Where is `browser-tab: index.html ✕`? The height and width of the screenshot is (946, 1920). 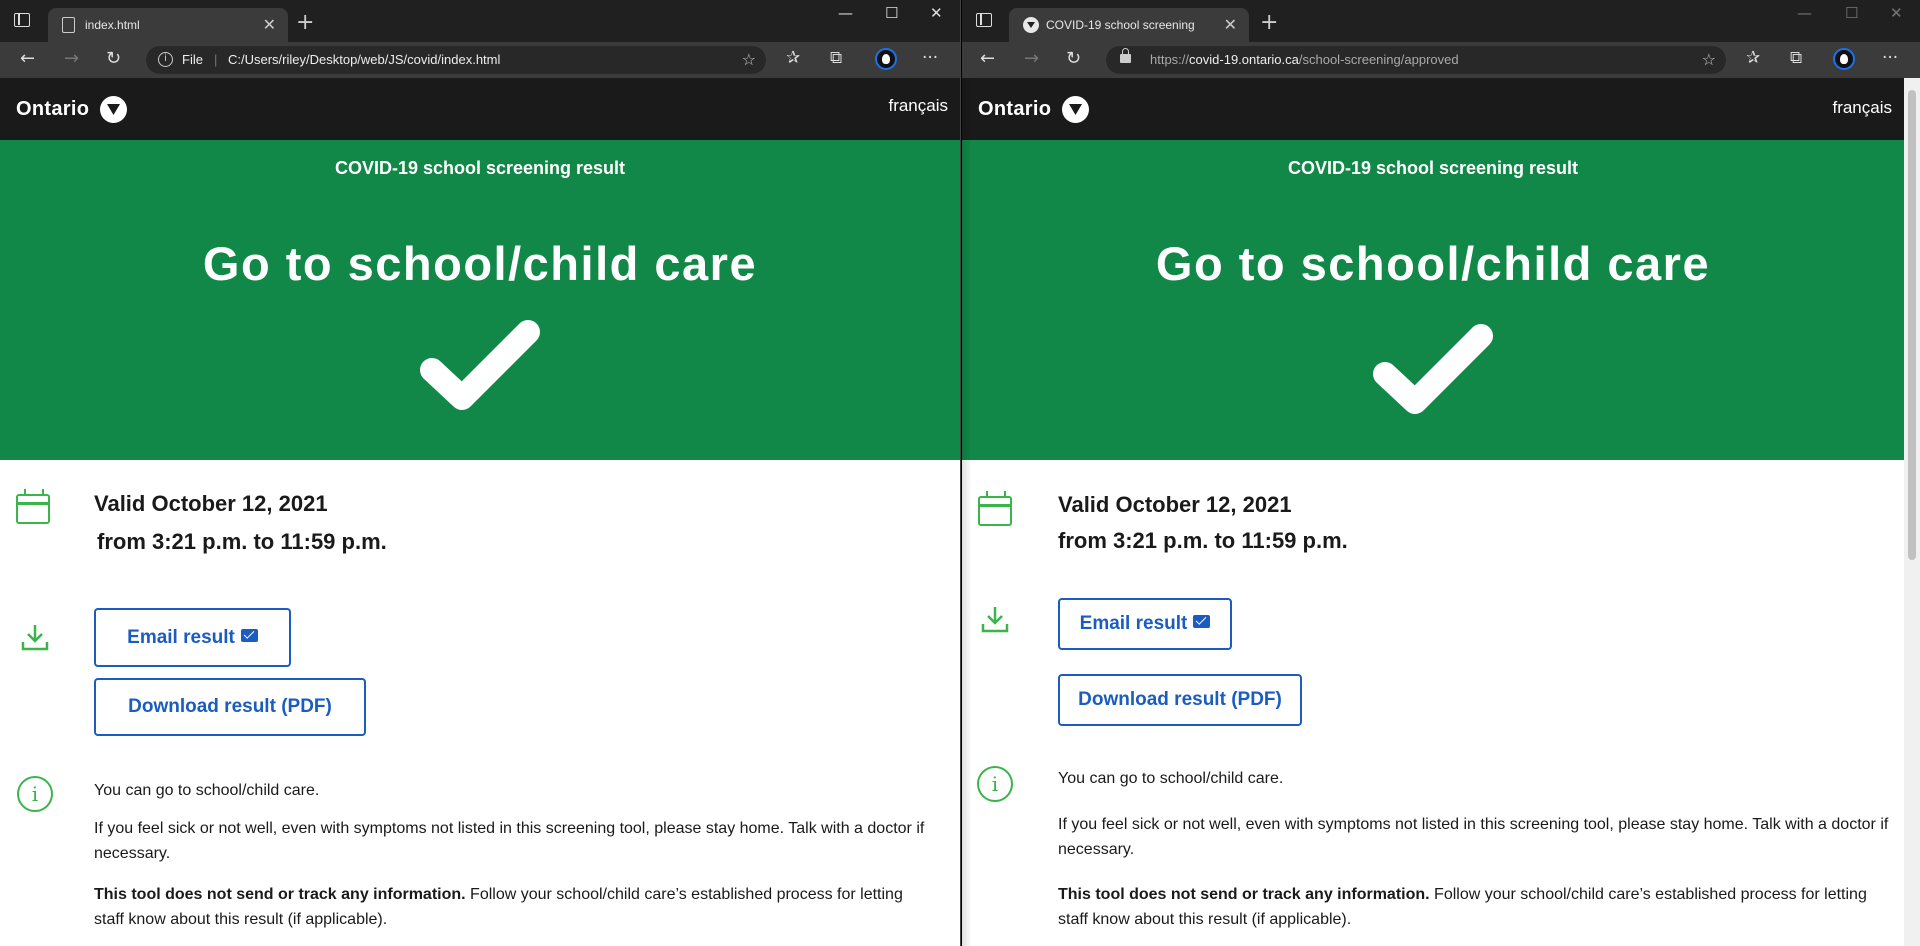 browser-tab: index.html ✕ is located at coordinates (168, 25).